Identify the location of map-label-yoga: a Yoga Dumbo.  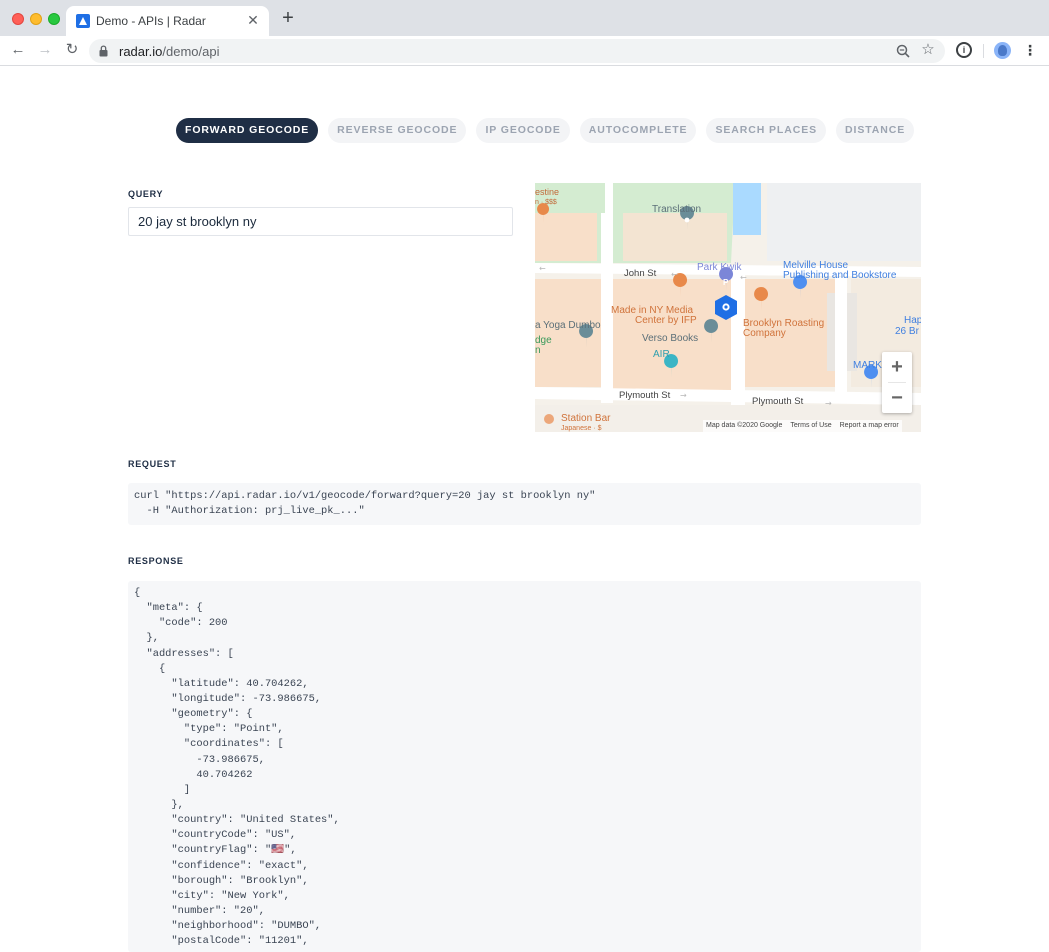
(568, 325).